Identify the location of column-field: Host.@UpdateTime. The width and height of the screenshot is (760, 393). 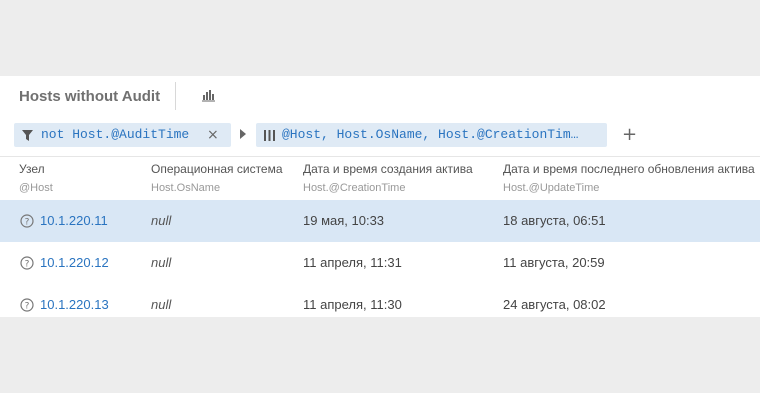
(551, 188).